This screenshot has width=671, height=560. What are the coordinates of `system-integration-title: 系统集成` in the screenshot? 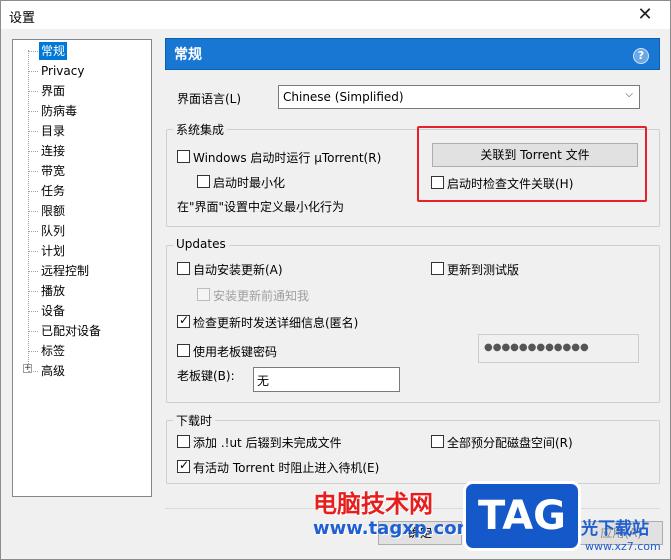 It's located at (200, 129).